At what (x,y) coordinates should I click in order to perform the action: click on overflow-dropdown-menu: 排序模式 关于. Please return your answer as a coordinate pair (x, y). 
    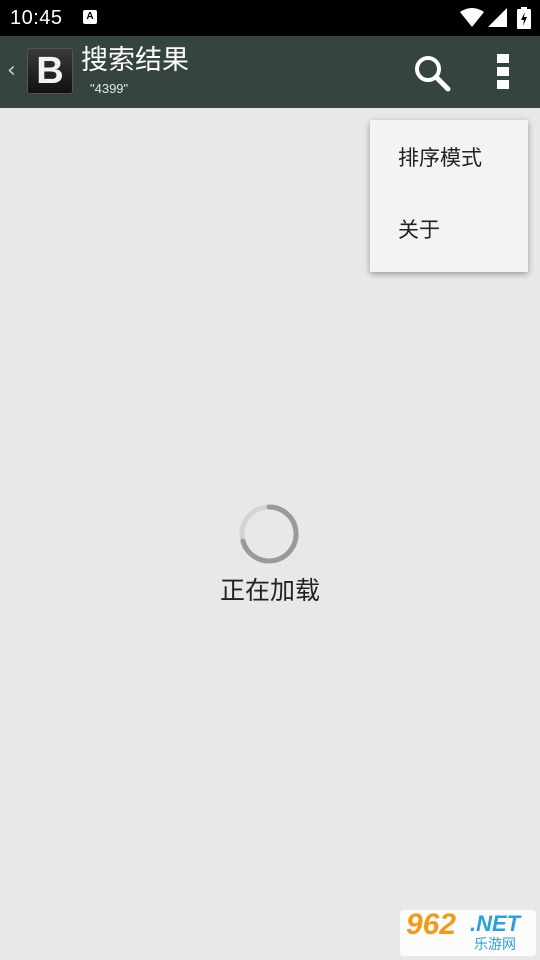
    Looking at the image, I should click on (449, 196).